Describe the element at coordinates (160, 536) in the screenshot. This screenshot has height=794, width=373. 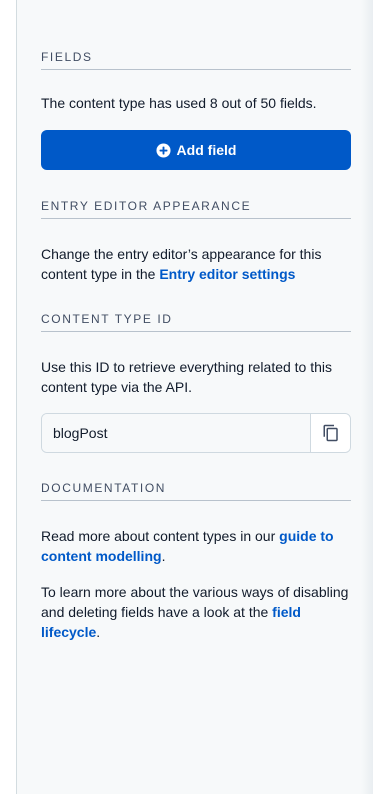
I see `doc-para1-text: Read more about content types in our` at that location.